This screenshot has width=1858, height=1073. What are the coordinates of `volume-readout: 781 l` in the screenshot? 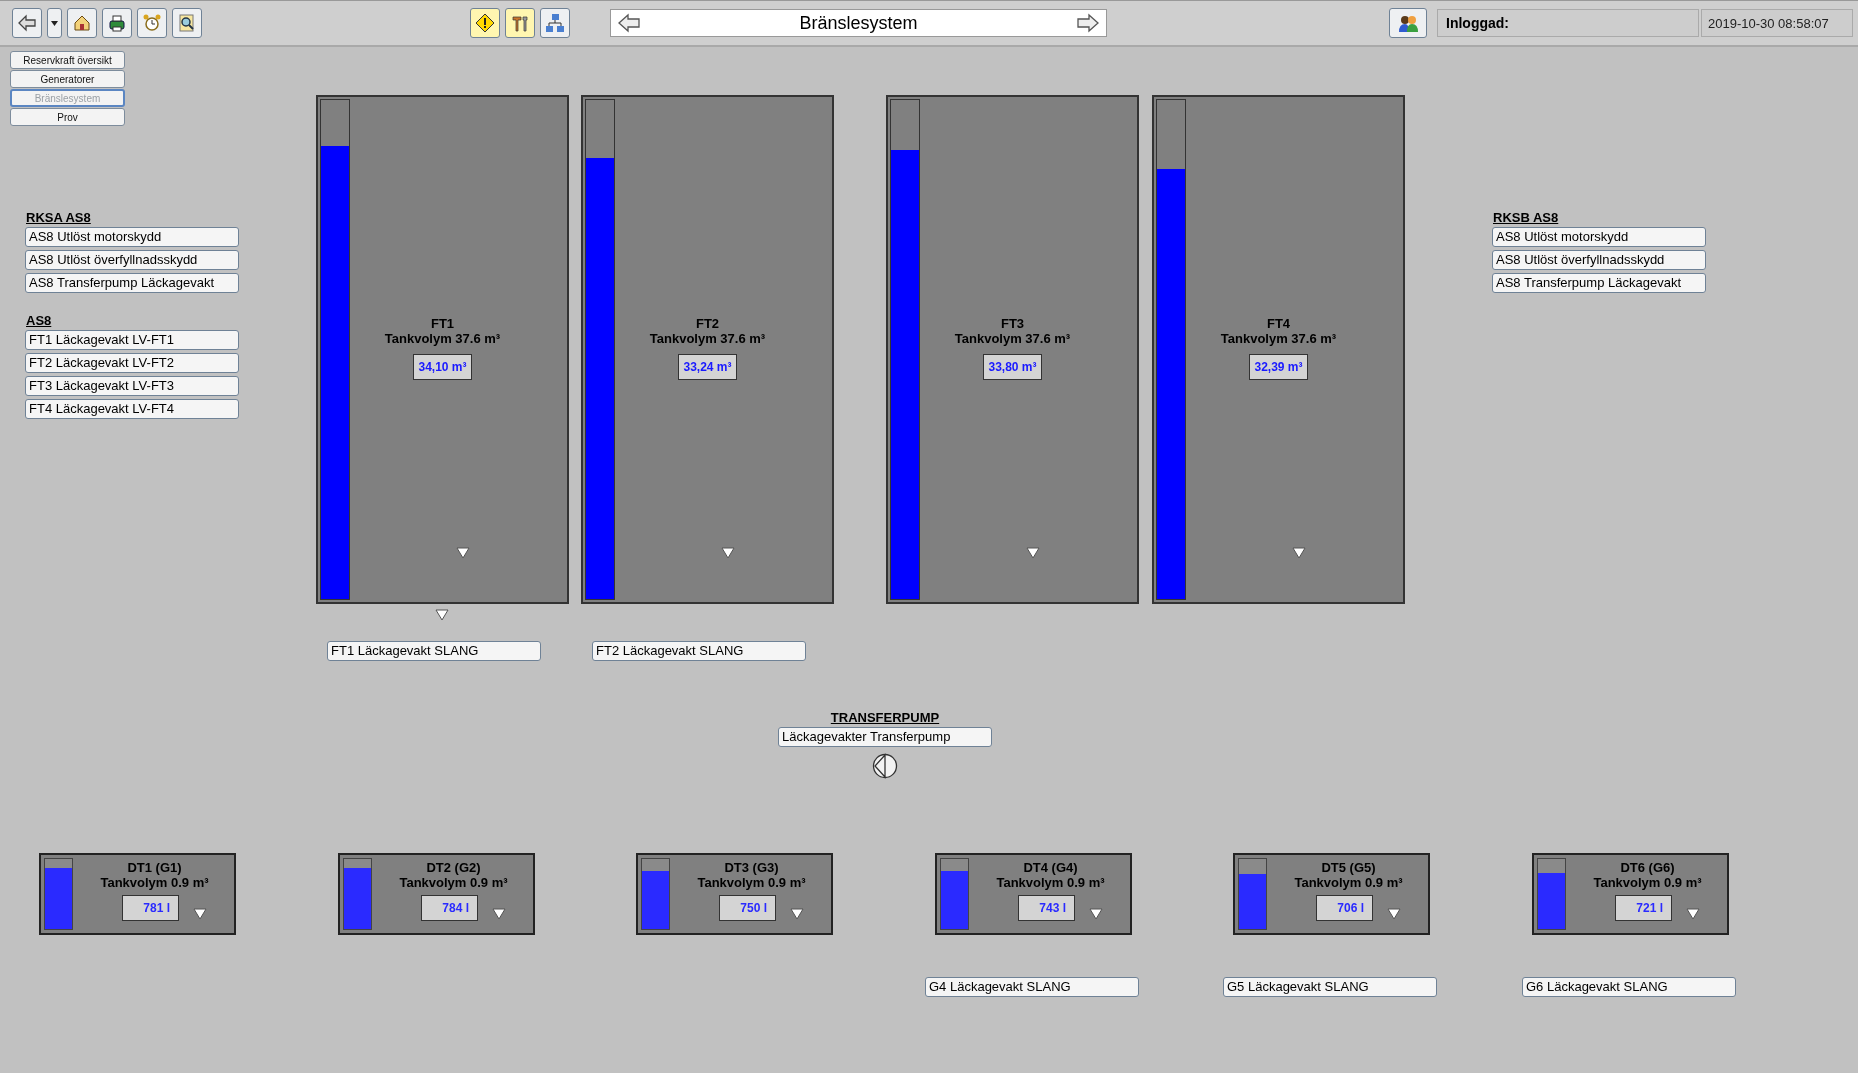 It's located at (150, 908).